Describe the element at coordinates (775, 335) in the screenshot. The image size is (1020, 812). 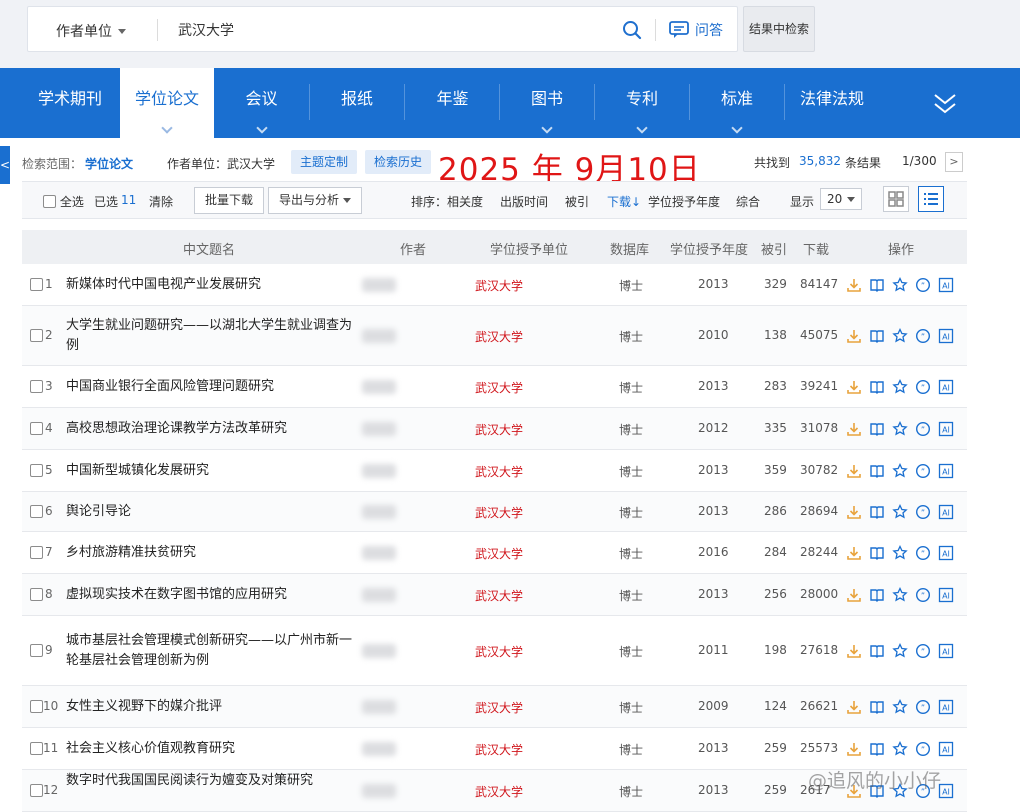
I see `cited-count: 138` at that location.